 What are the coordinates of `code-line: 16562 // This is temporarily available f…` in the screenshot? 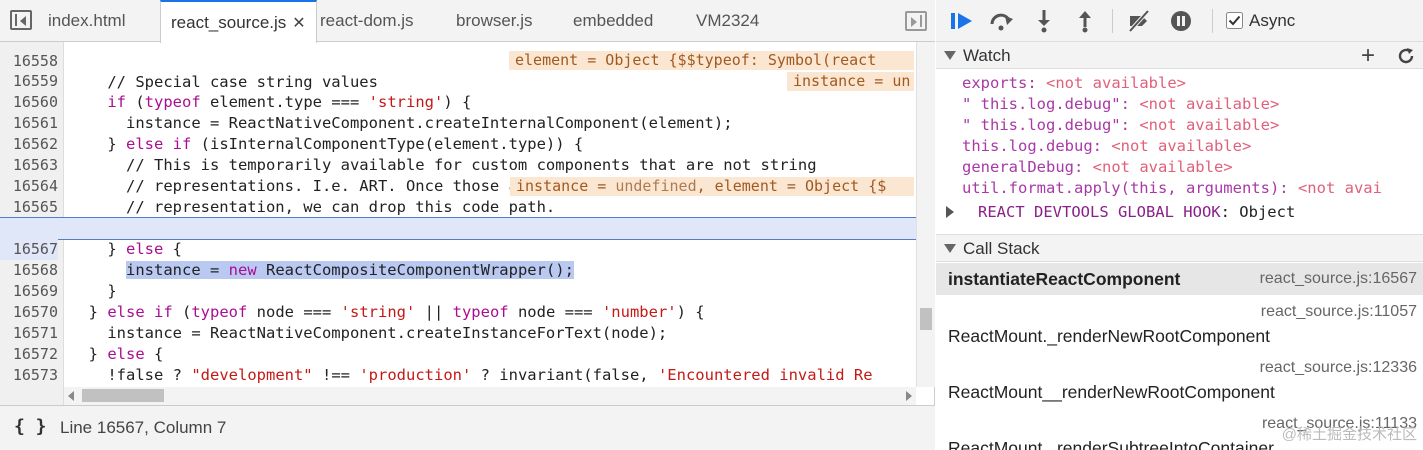 It's located at (458, 143).